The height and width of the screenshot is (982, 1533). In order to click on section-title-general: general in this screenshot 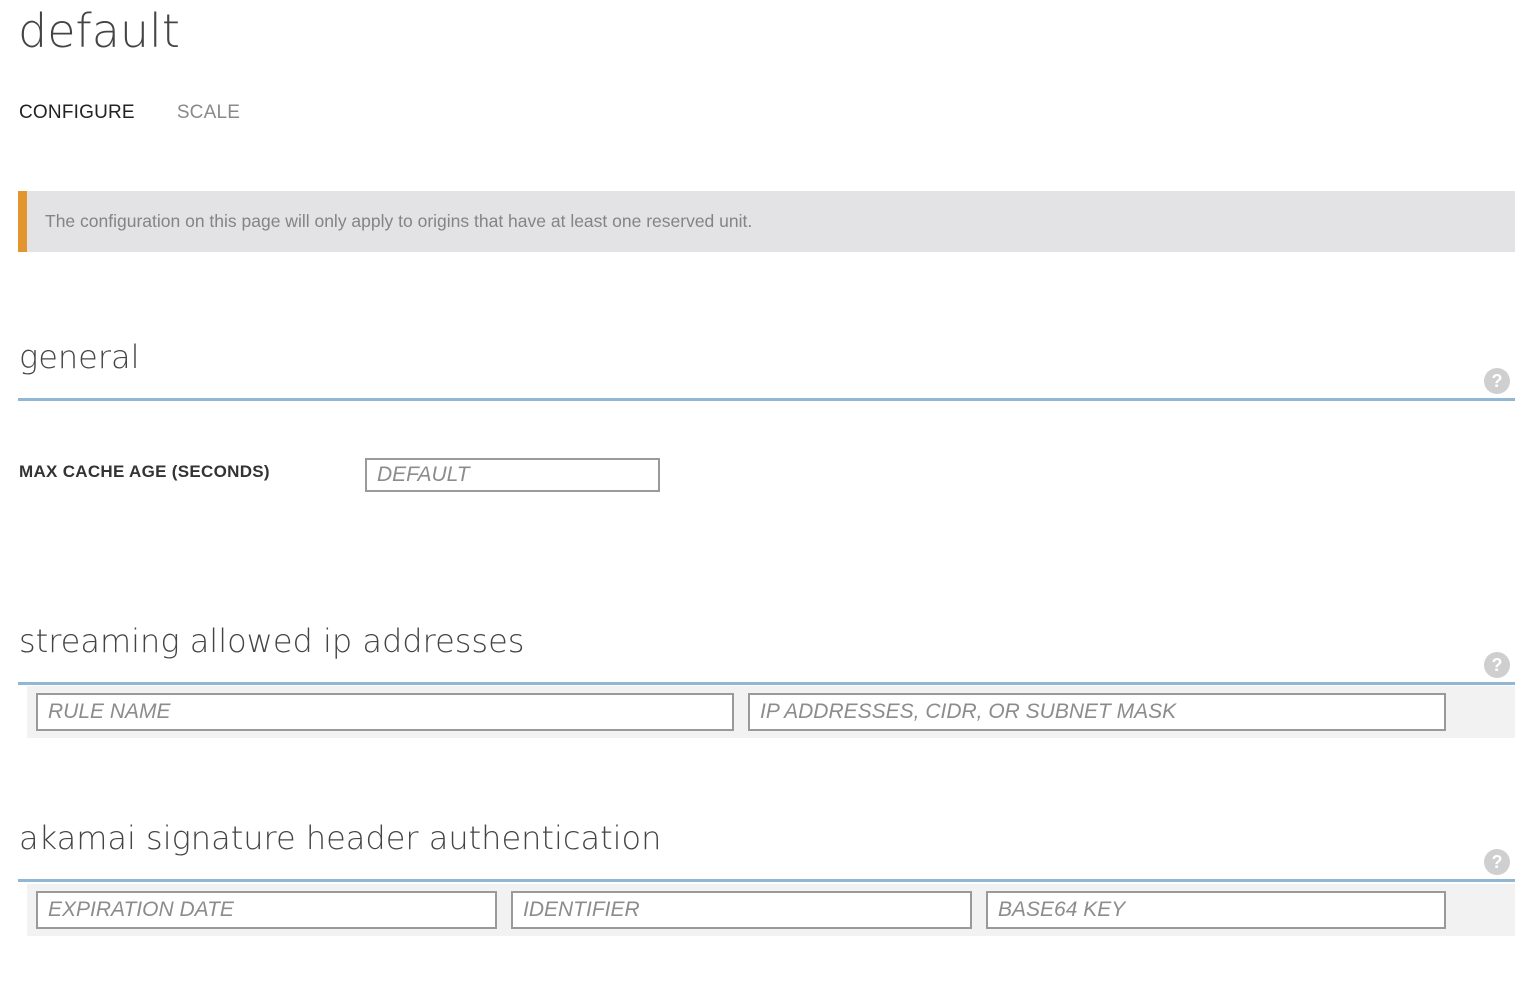, I will do `click(79, 357)`.